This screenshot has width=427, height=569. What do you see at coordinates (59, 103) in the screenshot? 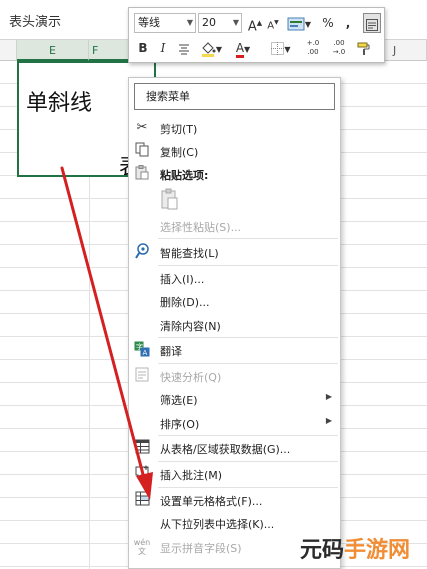
I see `cell-text-line1: 单斜线` at bounding box center [59, 103].